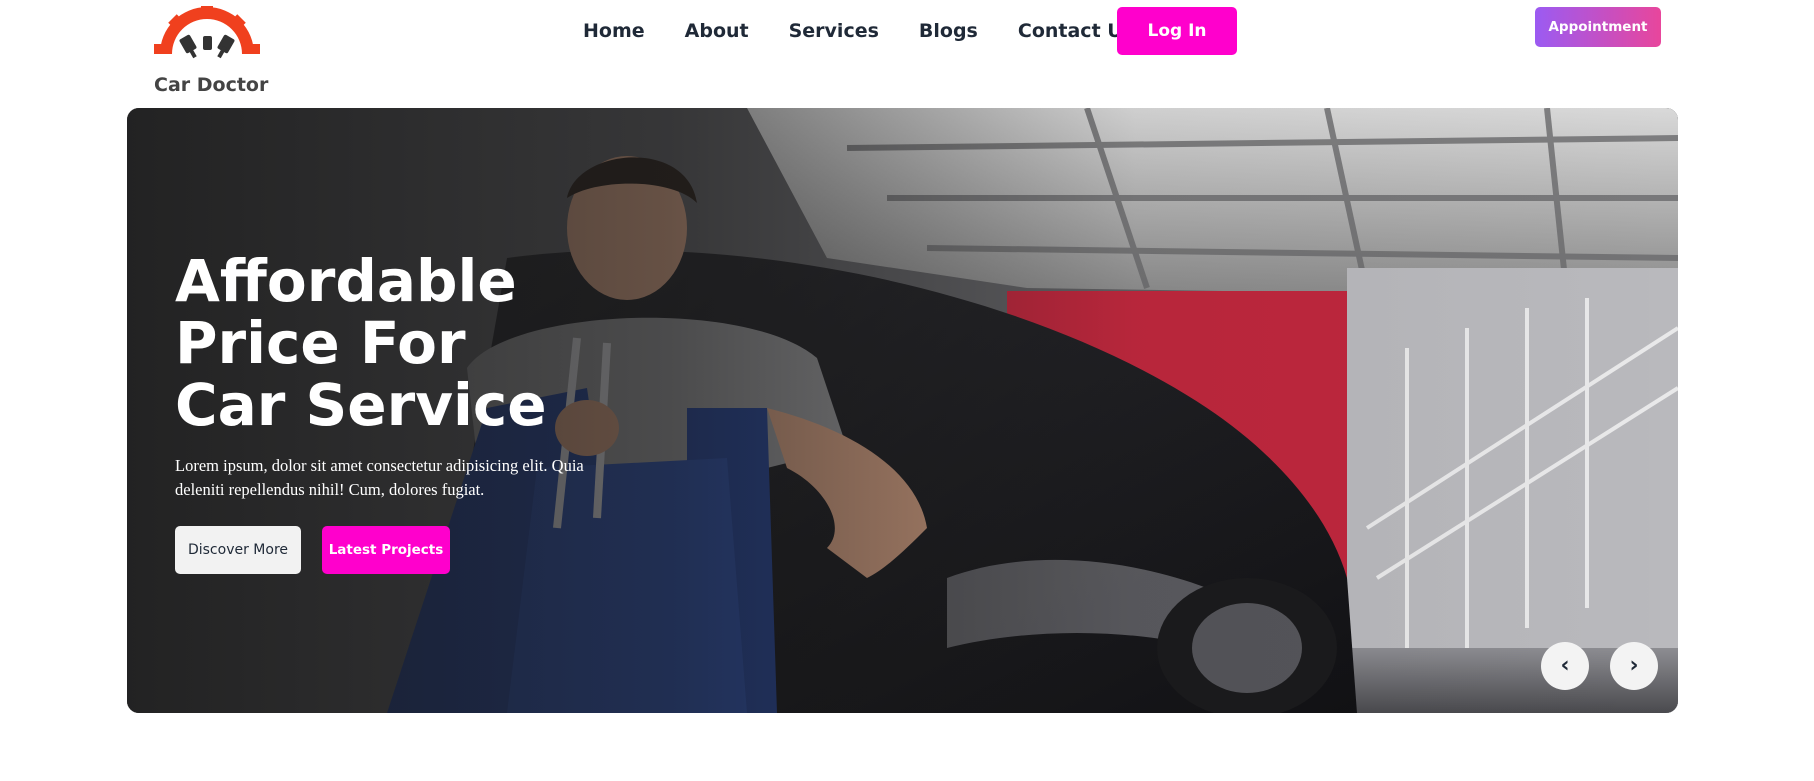  What do you see at coordinates (238, 550) in the screenshot?
I see `discover-more-button: Discover More` at bounding box center [238, 550].